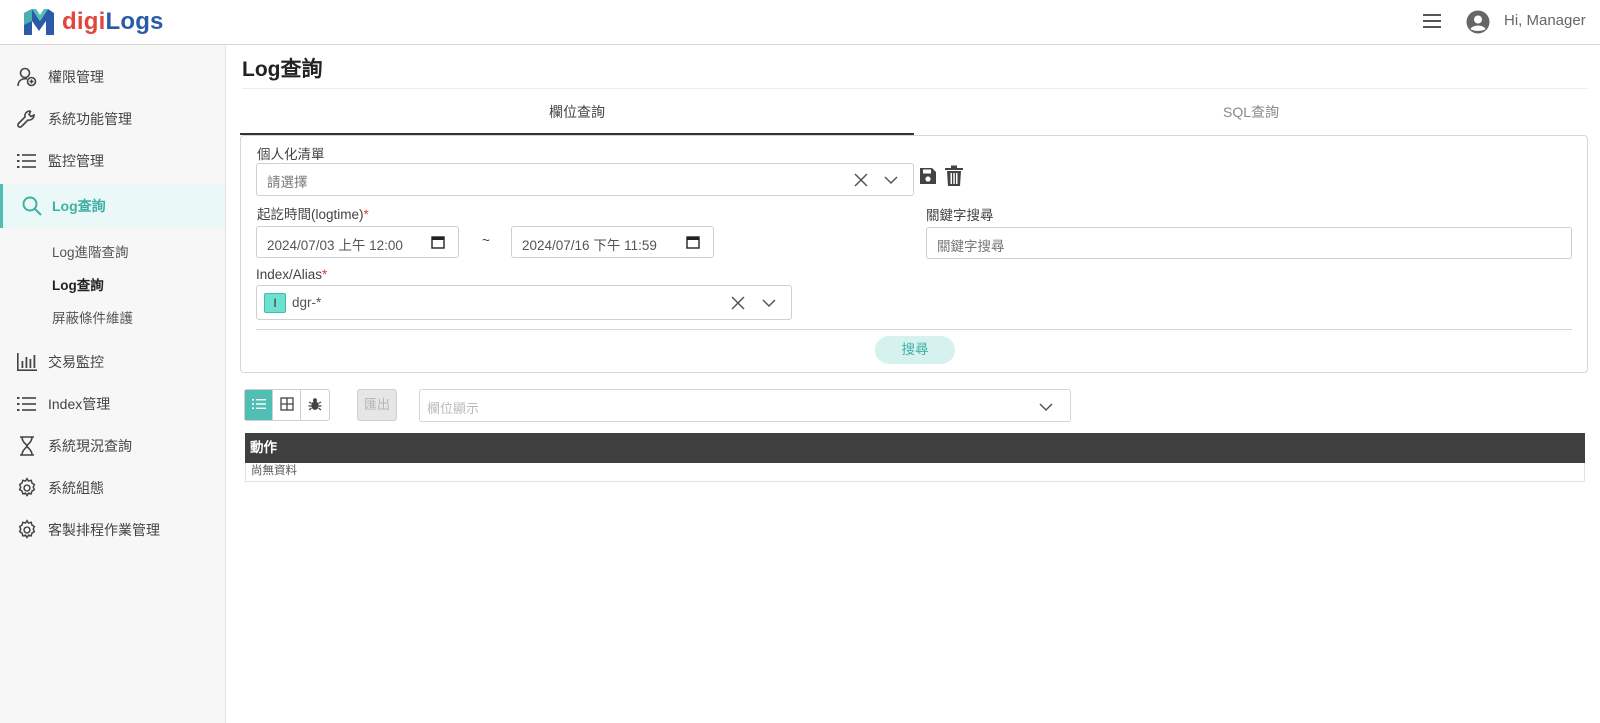  What do you see at coordinates (282, 69) in the screenshot?
I see `page-title: Log查詢` at bounding box center [282, 69].